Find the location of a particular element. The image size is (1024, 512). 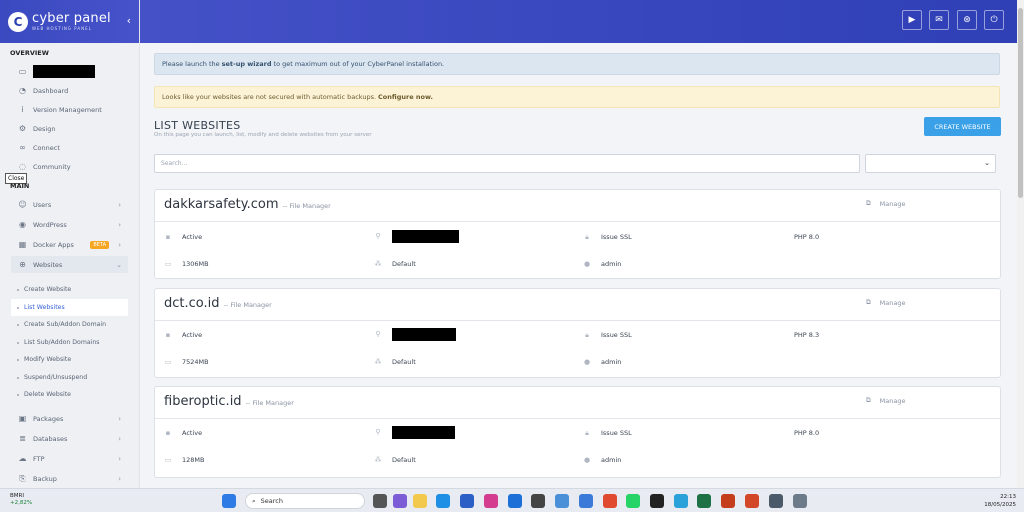

status-text: Active is located at coordinates (192, 237).